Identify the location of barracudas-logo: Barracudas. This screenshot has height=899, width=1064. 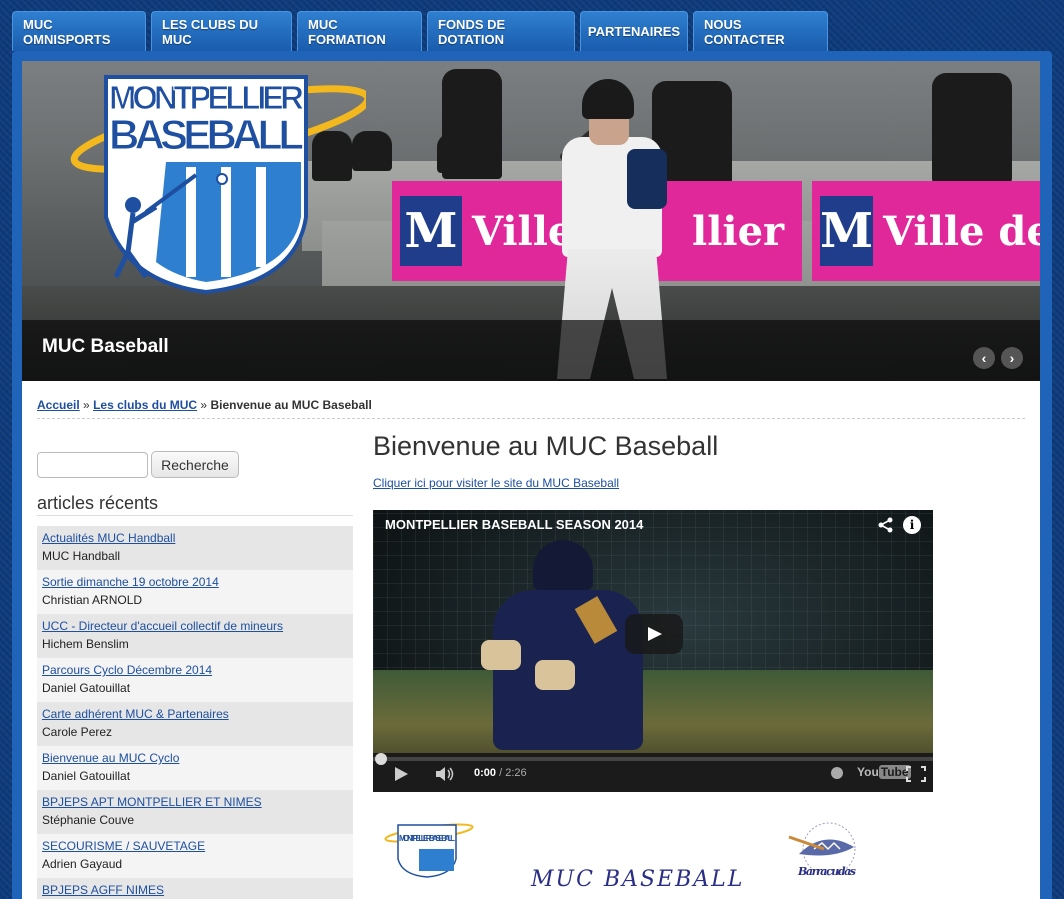
(822, 850).